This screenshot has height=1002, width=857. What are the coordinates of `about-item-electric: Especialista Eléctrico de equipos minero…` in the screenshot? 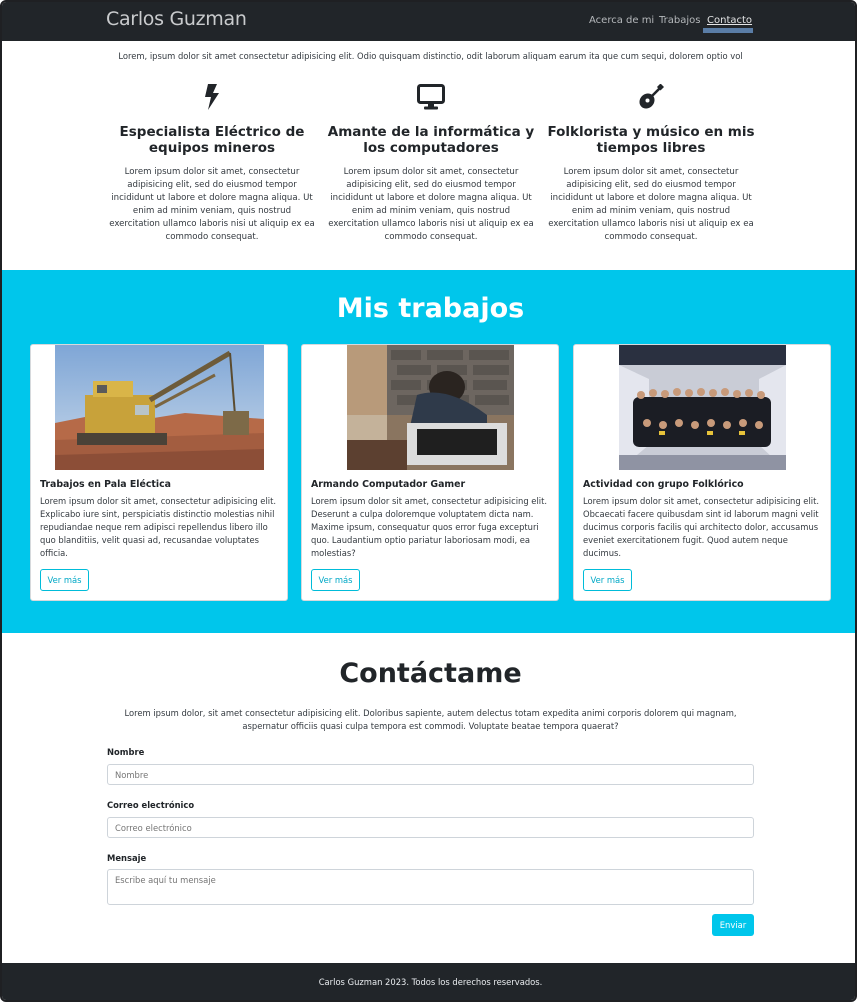 It's located at (212, 163).